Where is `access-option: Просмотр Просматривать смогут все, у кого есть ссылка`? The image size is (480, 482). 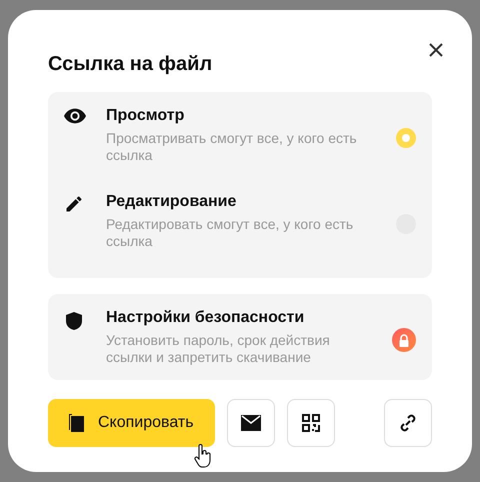
access-option: Просмотр Просматривать смогут все, у кого есть ссылка is located at coordinates (240, 149).